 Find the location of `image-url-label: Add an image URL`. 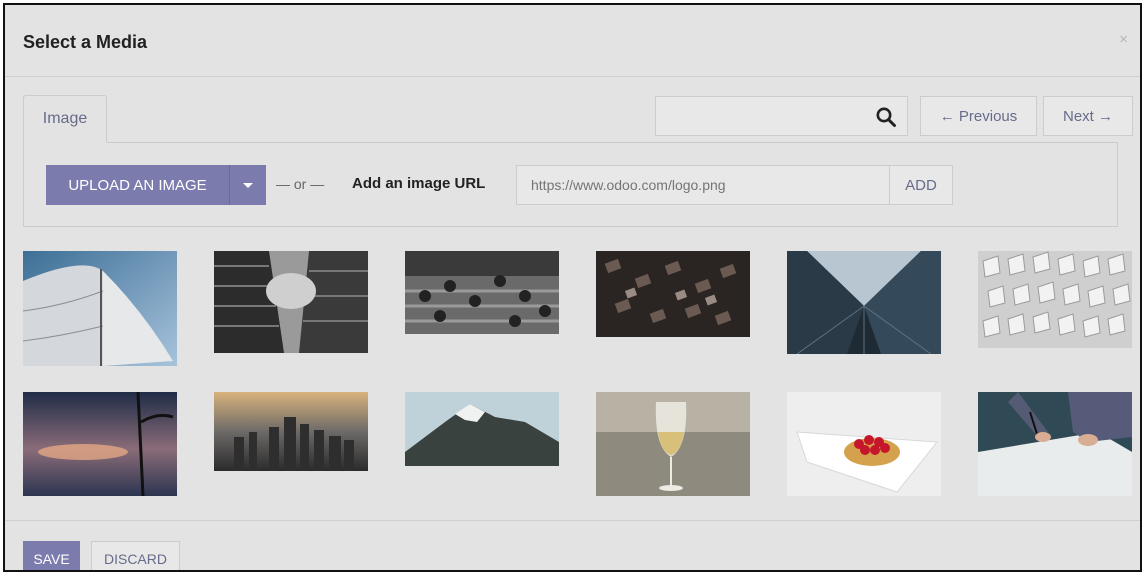

image-url-label: Add an image URL is located at coordinates (419, 183).